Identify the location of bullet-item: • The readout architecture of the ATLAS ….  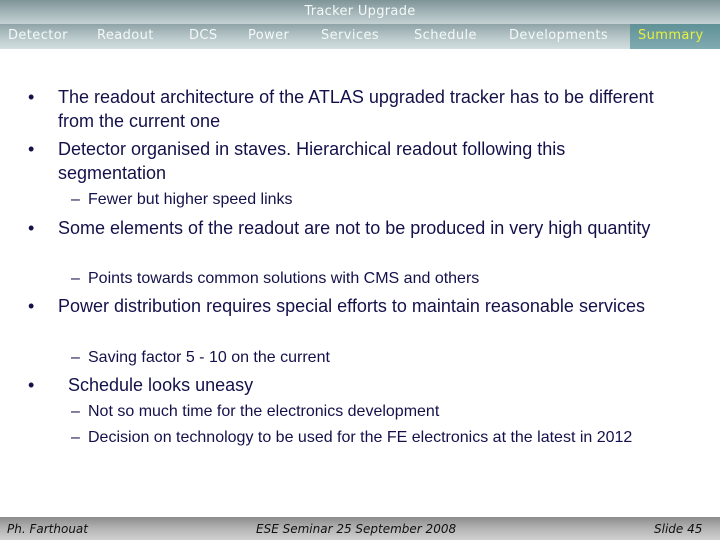
(353, 109).